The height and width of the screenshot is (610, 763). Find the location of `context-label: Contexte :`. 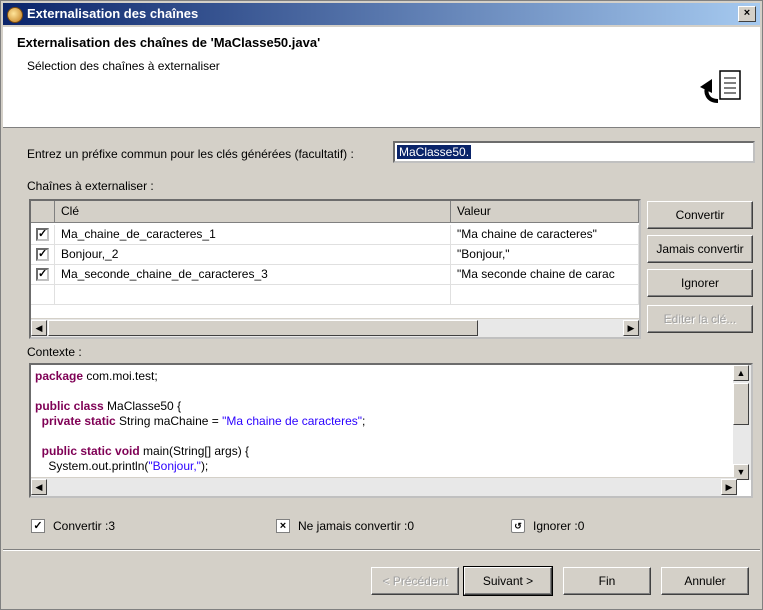

context-label: Contexte : is located at coordinates (54, 352).